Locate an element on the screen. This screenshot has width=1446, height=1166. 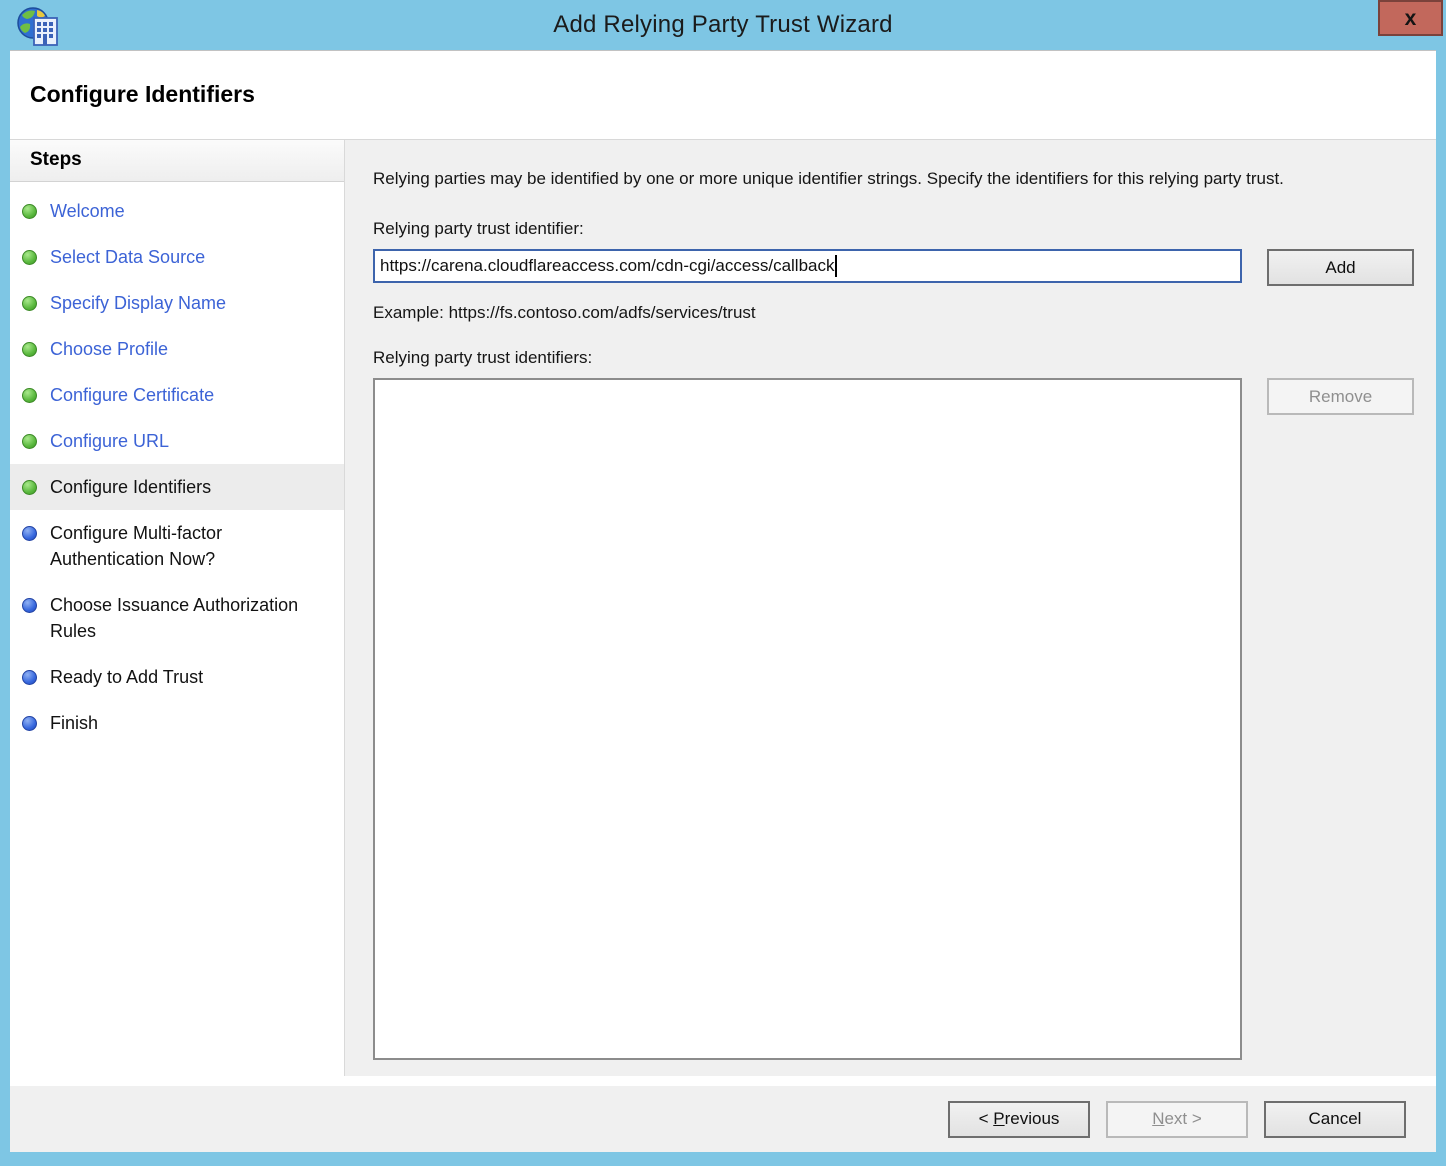
step-label: Select Data Source is located at coordinates (128, 257).